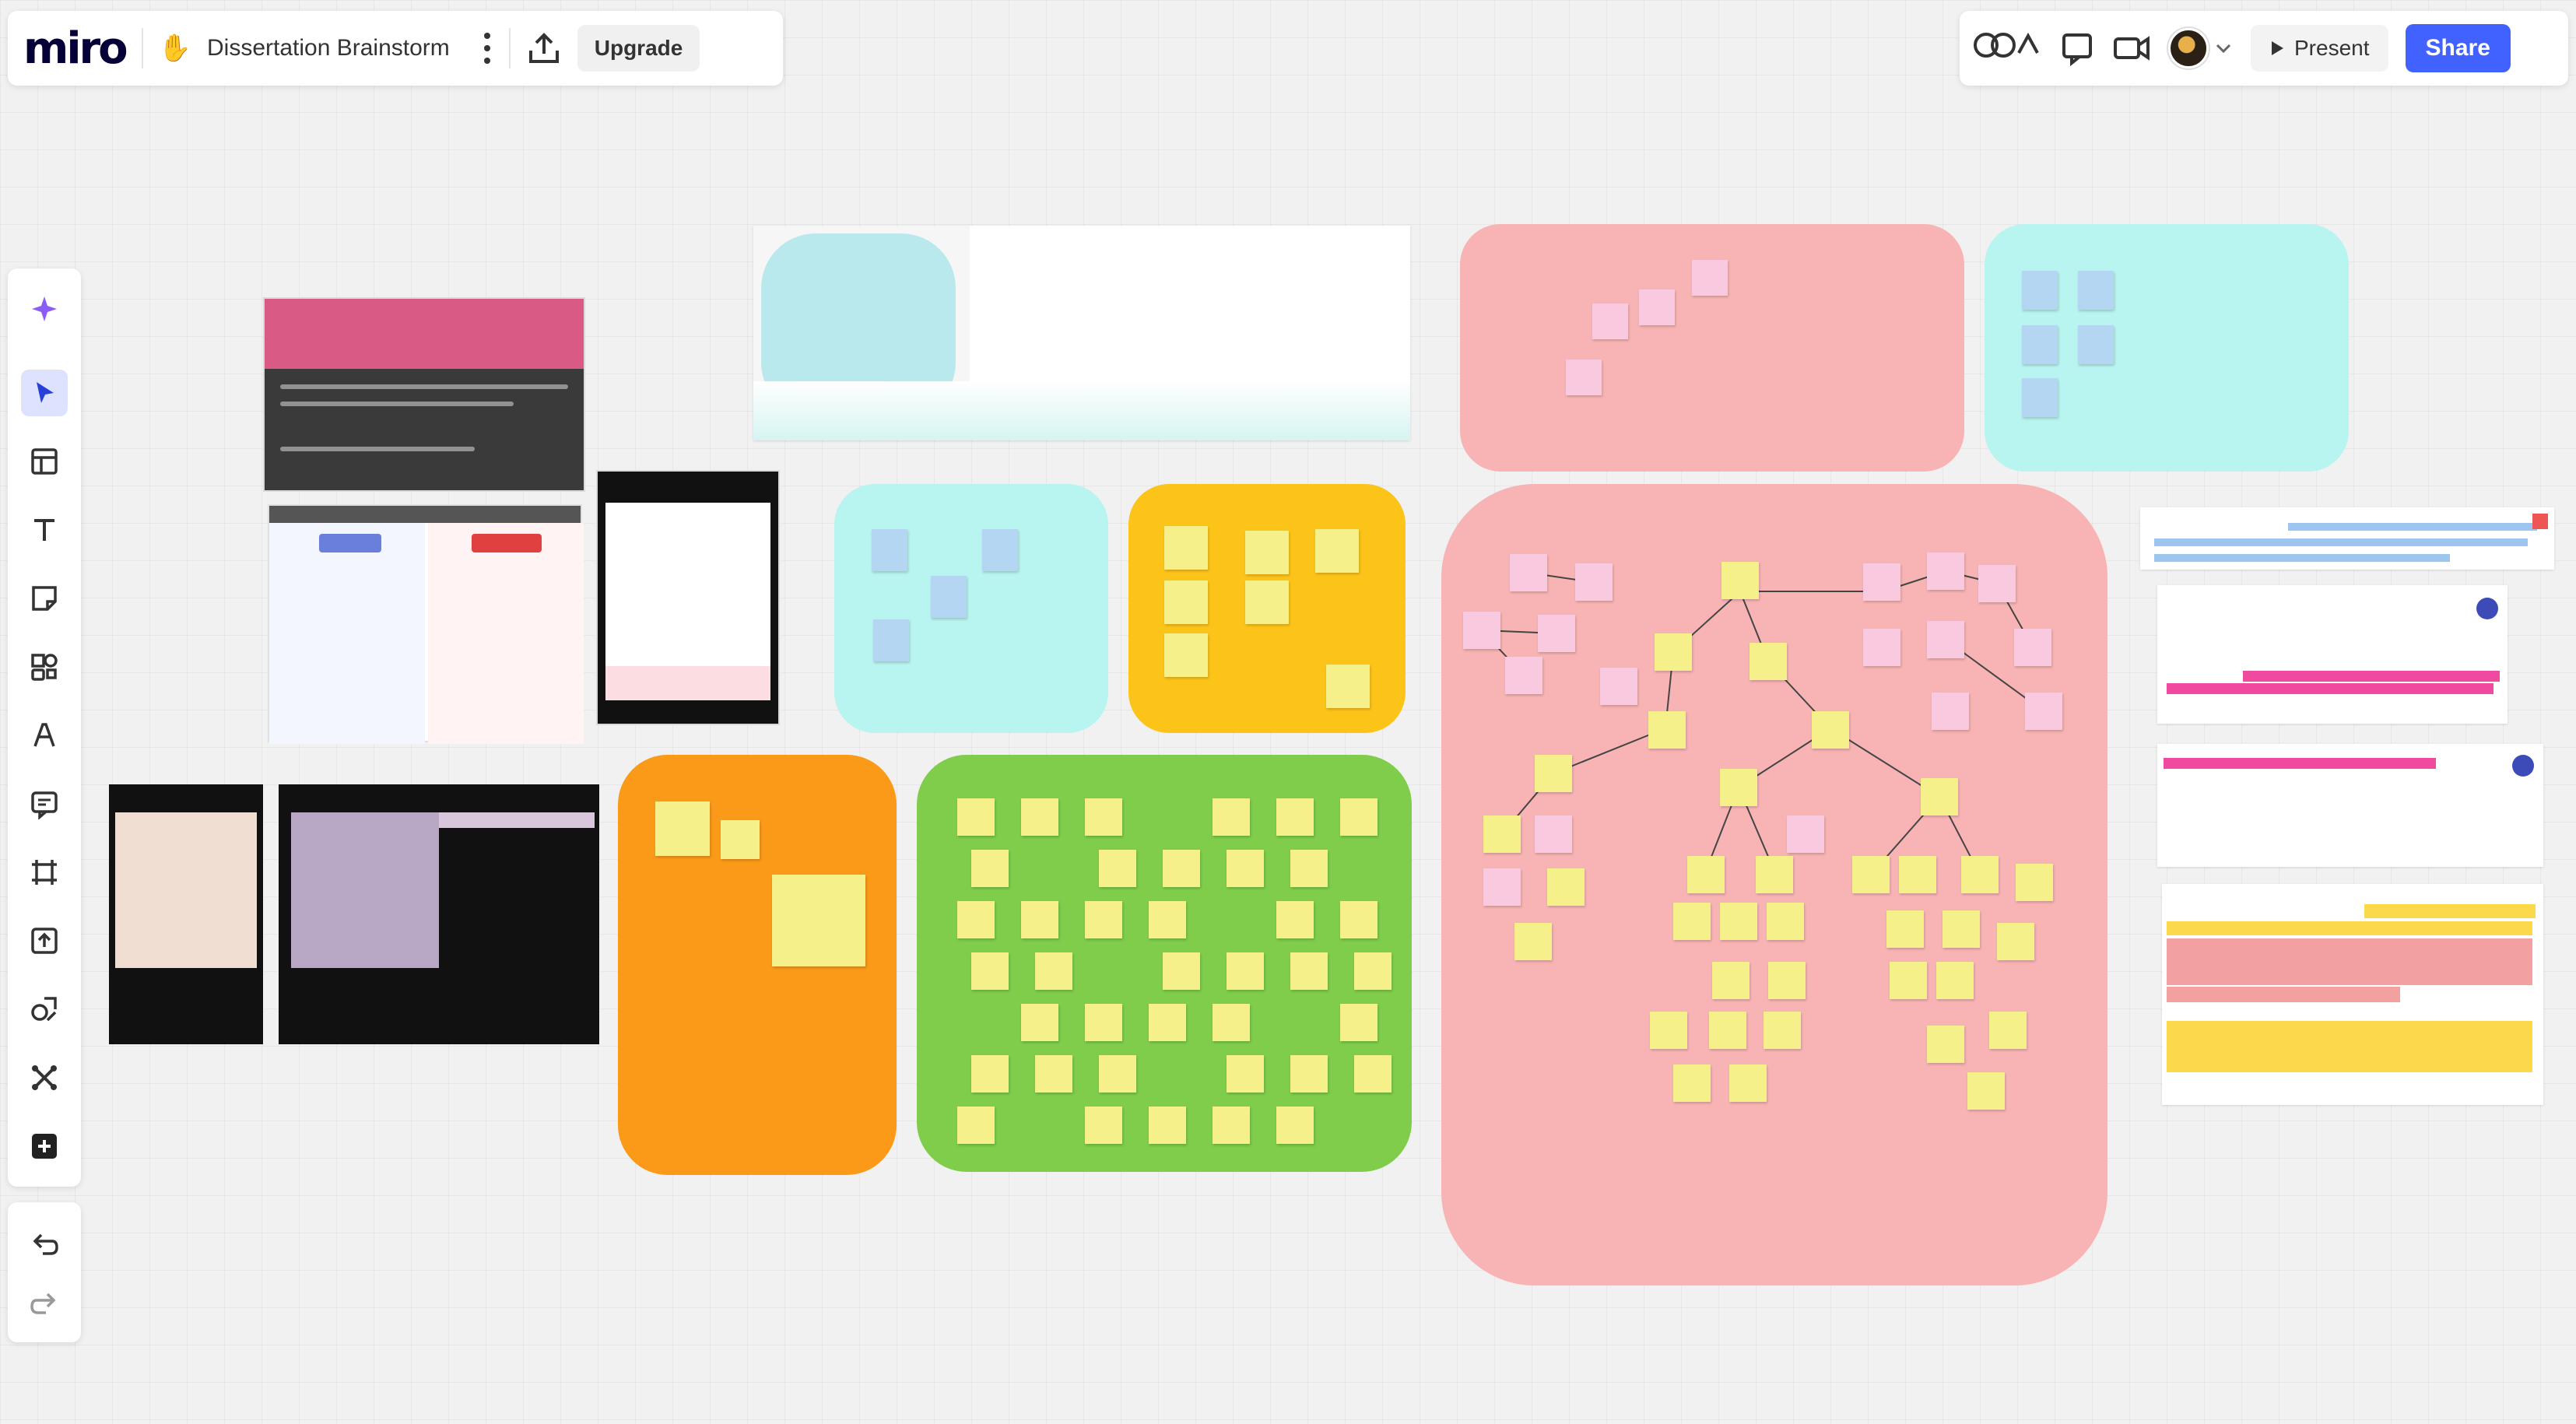 The width and height of the screenshot is (2576, 1424). Describe the element at coordinates (45, 1244) in the screenshot. I see `undo-icon` at that location.